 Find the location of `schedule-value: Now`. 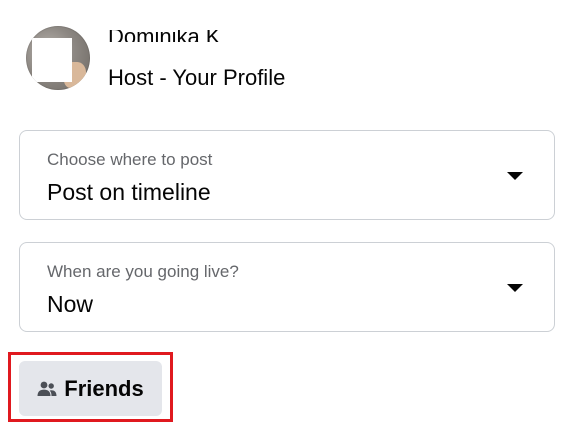

schedule-value: Now is located at coordinates (70, 304).